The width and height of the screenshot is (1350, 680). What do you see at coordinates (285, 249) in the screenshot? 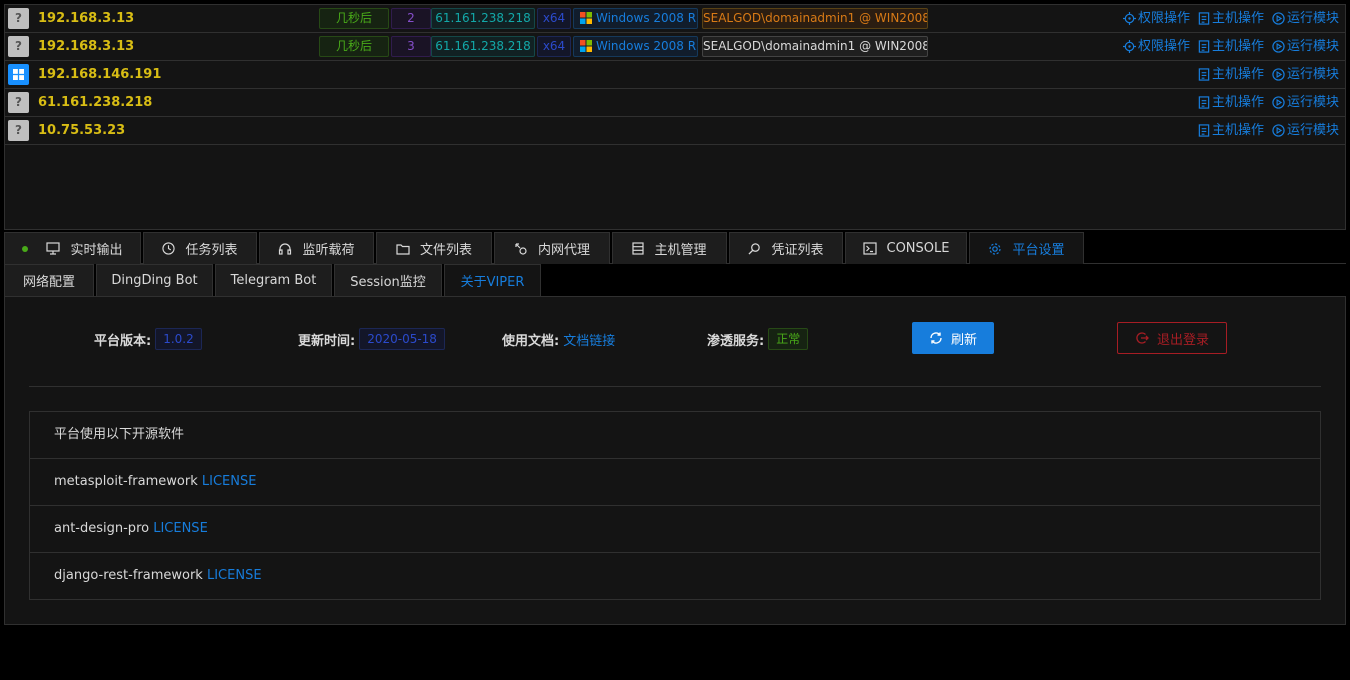
I see `headphones-icon` at bounding box center [285, 249].